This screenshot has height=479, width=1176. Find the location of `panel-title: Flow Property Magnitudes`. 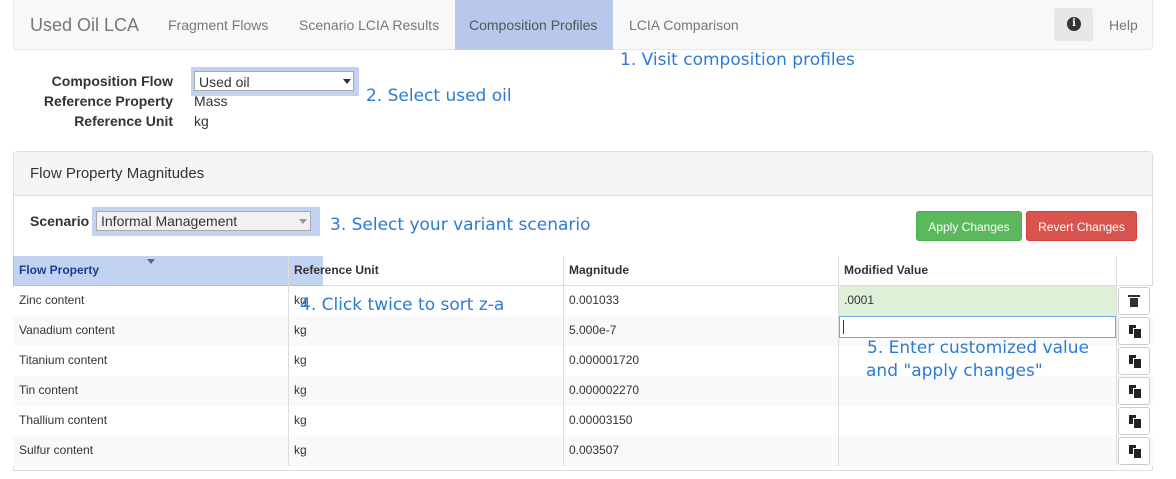

panel-title: Flow Property Magnitudes is located at coordinates (117, 173).